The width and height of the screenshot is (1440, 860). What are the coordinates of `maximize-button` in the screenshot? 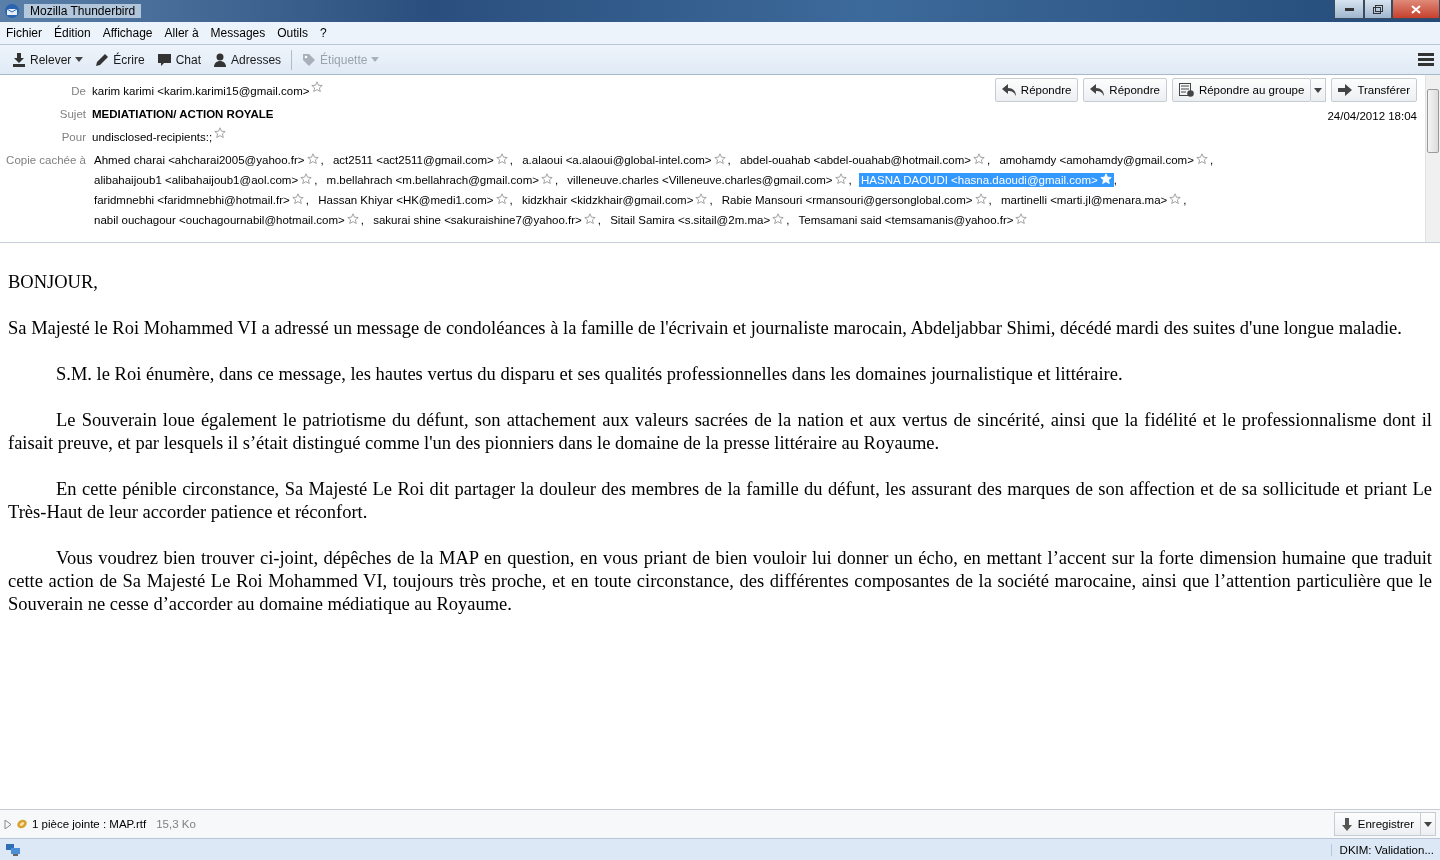 It's located at (1378, 9).